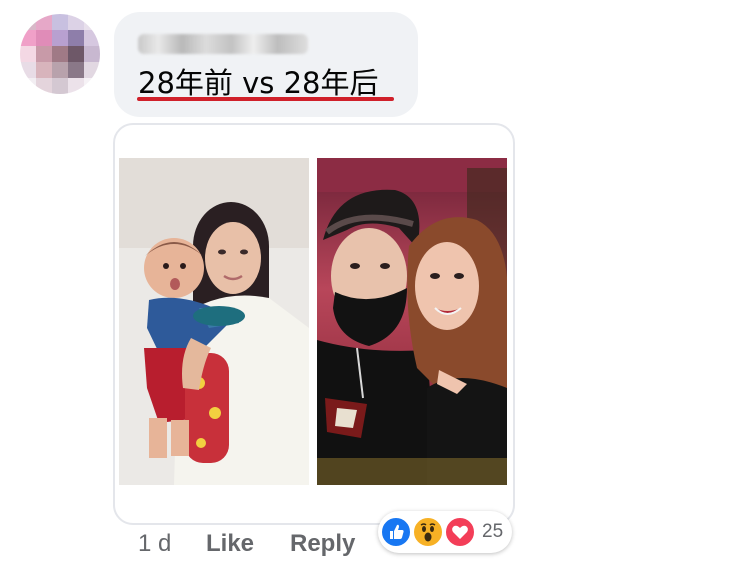 The width and height of the screenshot is (747, 572). Describe the element at coordinates (322, 544) in the screenshot. I see `reply-button: Reply` at that location.